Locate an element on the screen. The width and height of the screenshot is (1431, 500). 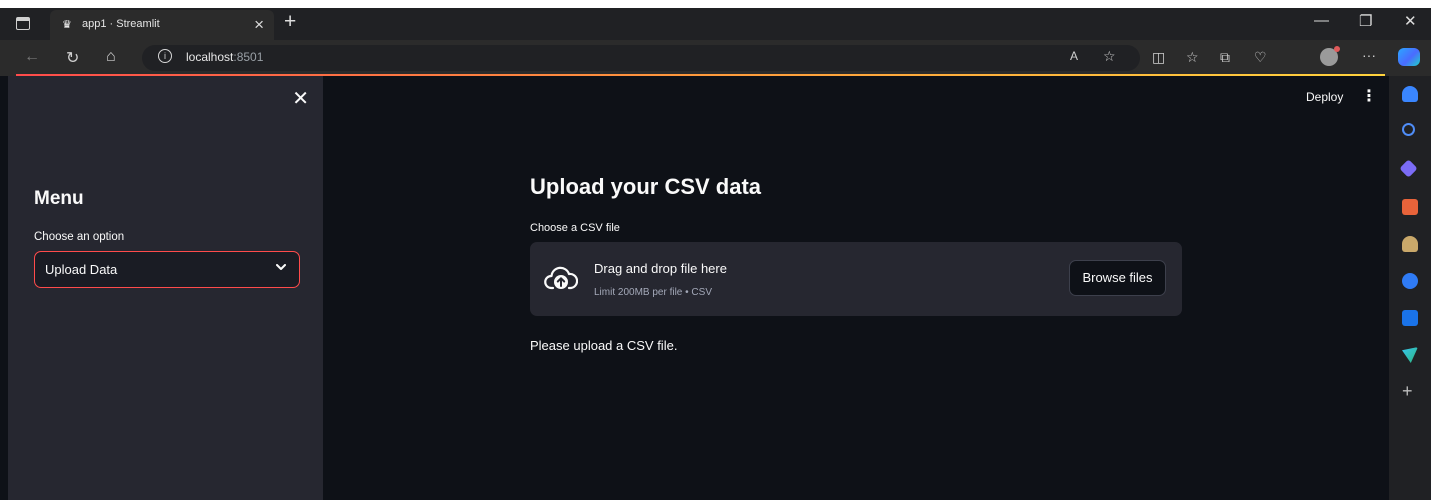
window-close-icon: ✕ is located at coordinates (1410, 21).